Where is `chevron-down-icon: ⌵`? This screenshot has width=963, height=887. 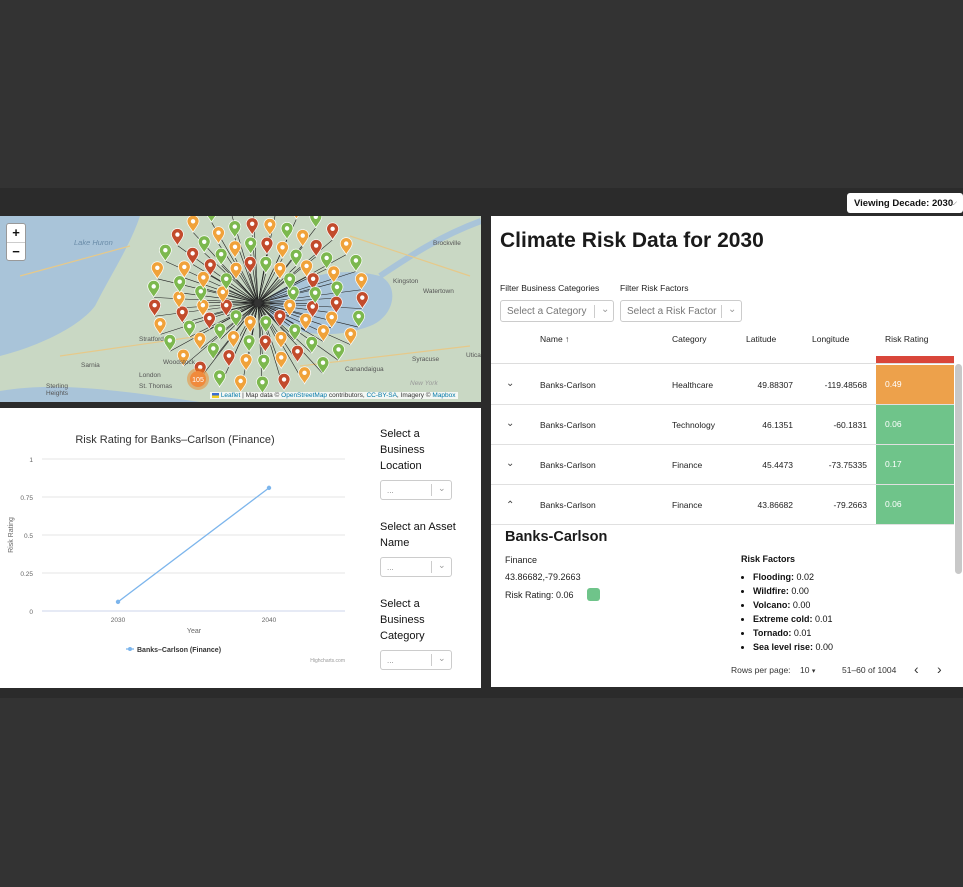 chevron-down-icon: ⌵ is located at coordinates (953, 202).